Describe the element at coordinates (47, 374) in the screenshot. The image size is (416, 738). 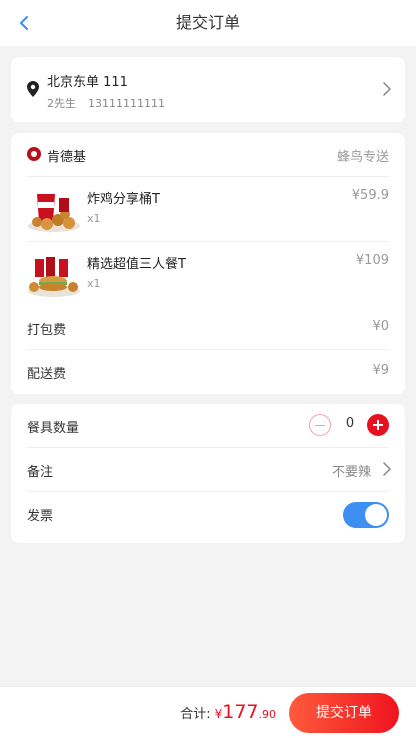
I see `delivery-fee-label: 配送费` at that location.